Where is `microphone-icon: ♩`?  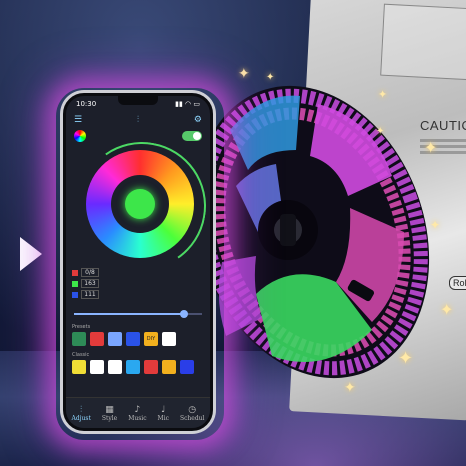 microphone-icon: ♩ is located at coordinates (163, 409).